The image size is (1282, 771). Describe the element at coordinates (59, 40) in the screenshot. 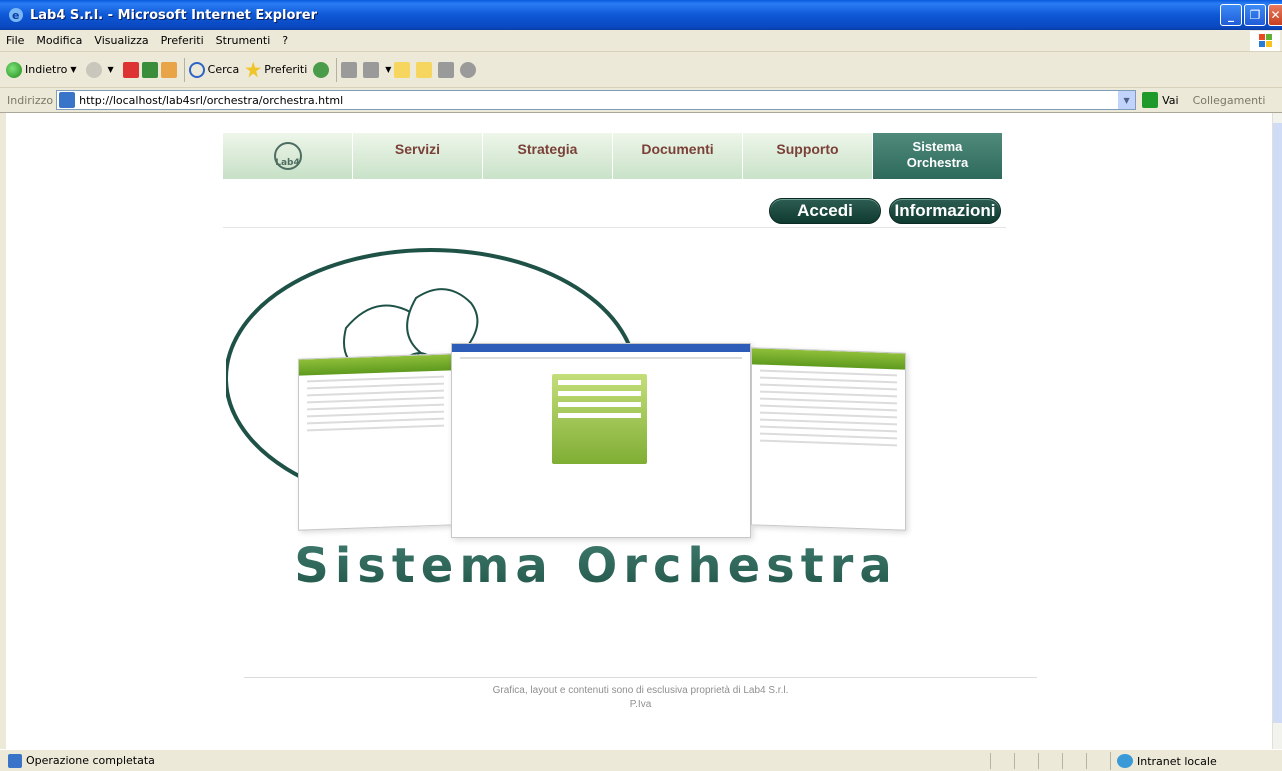

I see `menu-edit: Modifica` at that location.